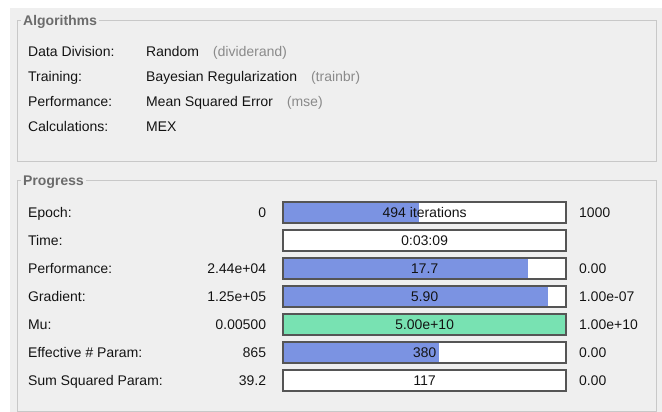 The width and height of the screenshot is (662, 412). I want to click on start-value: 39.2, so click(252, 380).